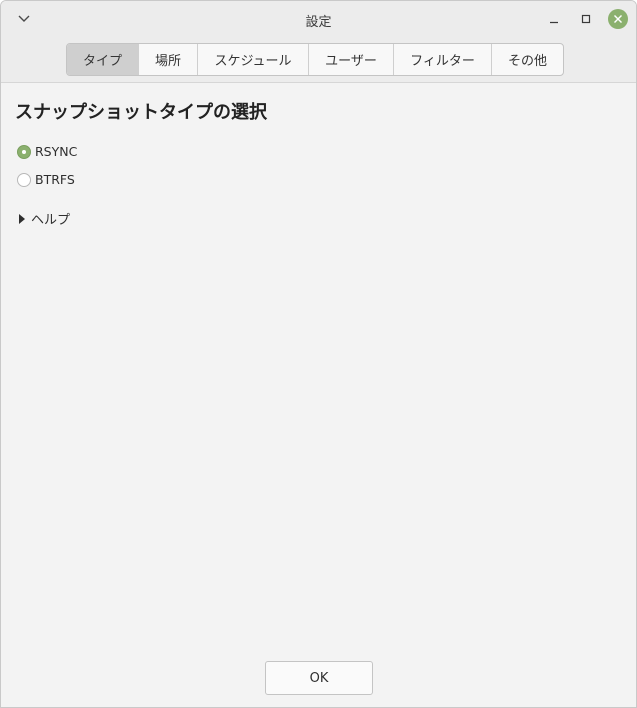 Image resolution: width=637 pixels, height=708 pixels. I want to click on tab-schedule: スケジュール, so click(253, 59).